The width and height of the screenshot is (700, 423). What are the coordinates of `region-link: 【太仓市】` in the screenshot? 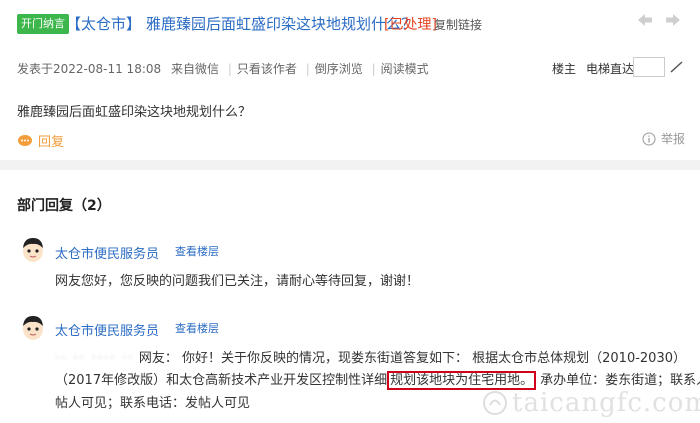 It's located at (103, 23).